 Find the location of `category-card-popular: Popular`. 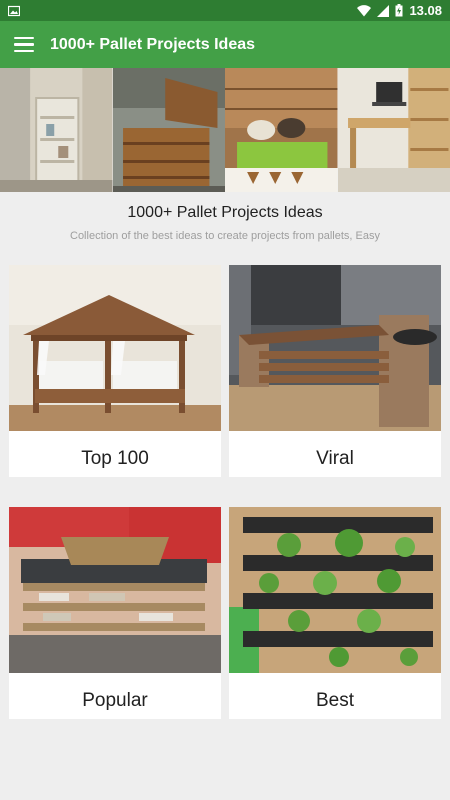

category-card-popular: Popular is located at coordinates (115, 613).